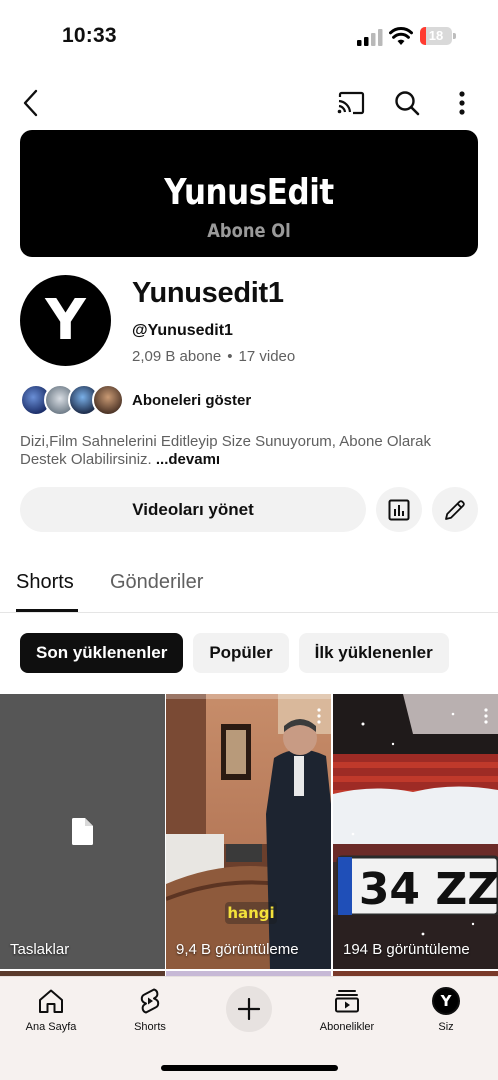 The height and width of the screenshot is (1080, 498). Describe the element at coordinates (446, 1027) in the screenshot. I see `nav-you-label: Siz` at that location.